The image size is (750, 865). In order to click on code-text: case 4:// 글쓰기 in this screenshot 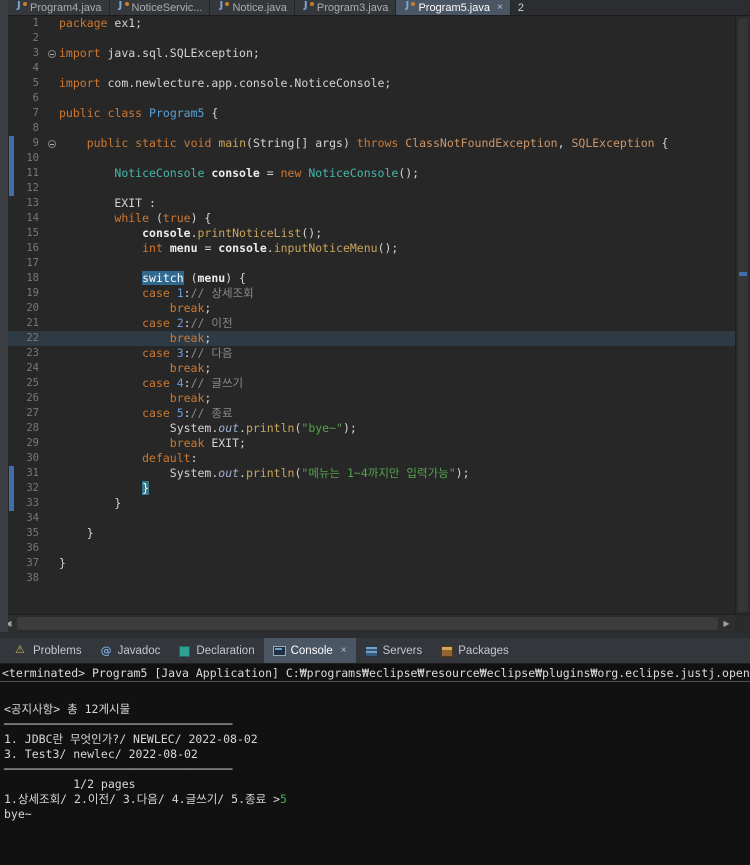, I will do `click(397, 383)`.